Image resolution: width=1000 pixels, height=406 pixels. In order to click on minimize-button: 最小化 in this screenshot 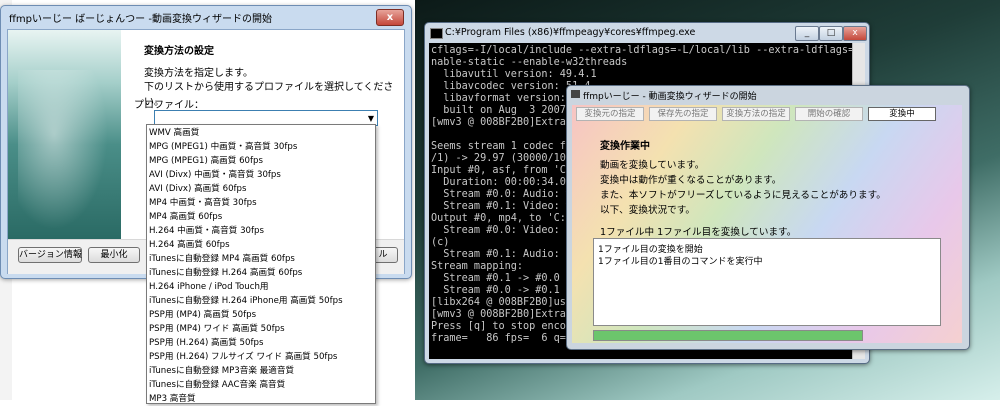, I will do `click(114, 255)`.